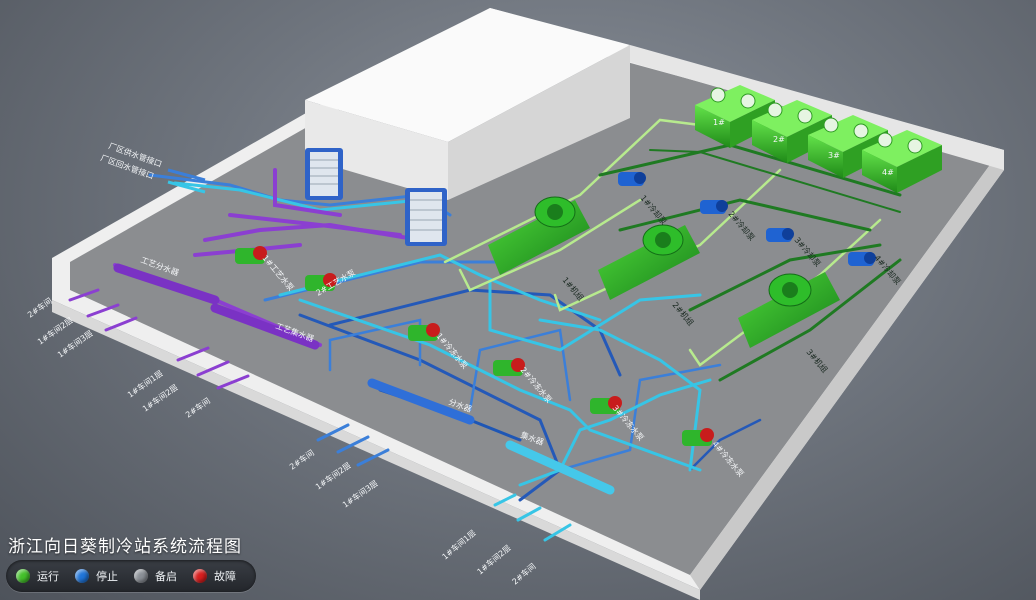  I want to click on outlet-purple-upper-2: 1#车间2层, so click(54, 331).